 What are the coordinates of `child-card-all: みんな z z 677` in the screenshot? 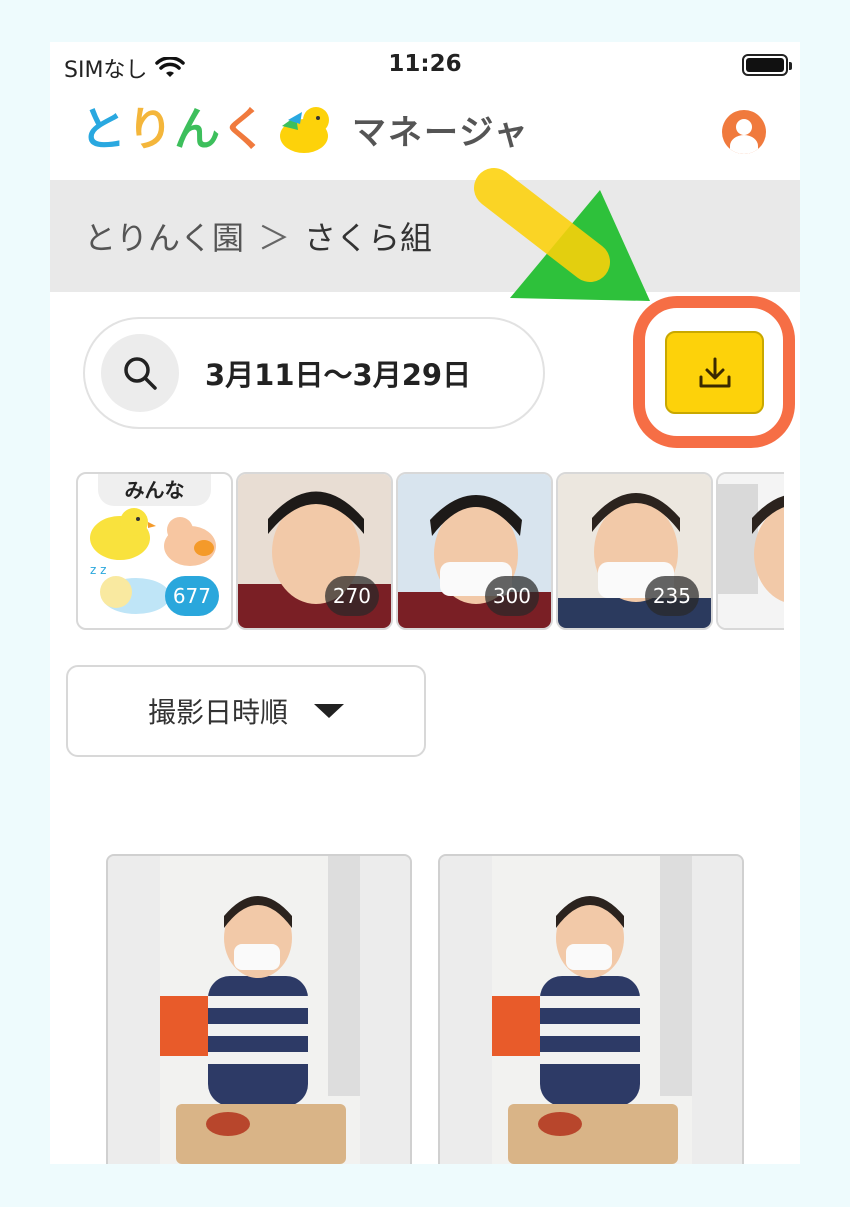 It's located at (154, 551).